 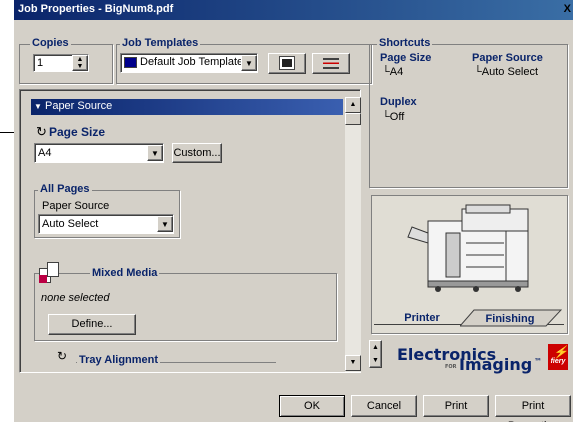 I want to click on panel-header: ▼ Paper Source, so click(x=187, y=107).